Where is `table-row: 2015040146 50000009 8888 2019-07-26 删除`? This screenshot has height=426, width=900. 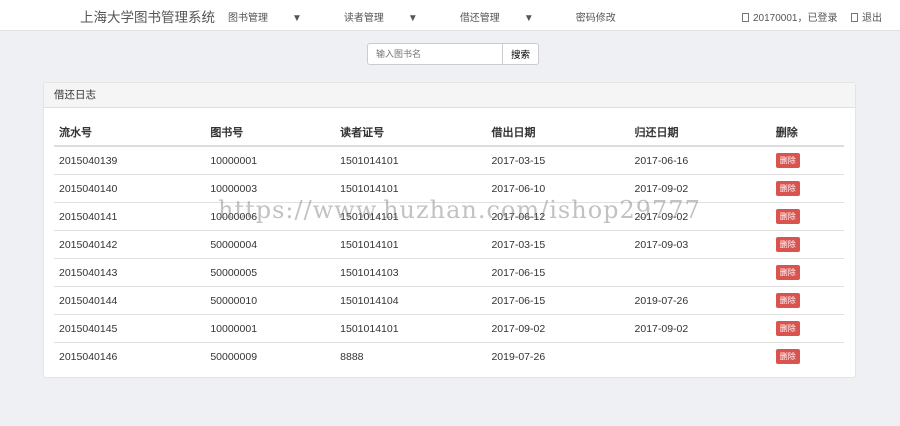
table-row: 2015040146 50000009 8888 2019-07-26 删除 is located at coordinates (449, 356).